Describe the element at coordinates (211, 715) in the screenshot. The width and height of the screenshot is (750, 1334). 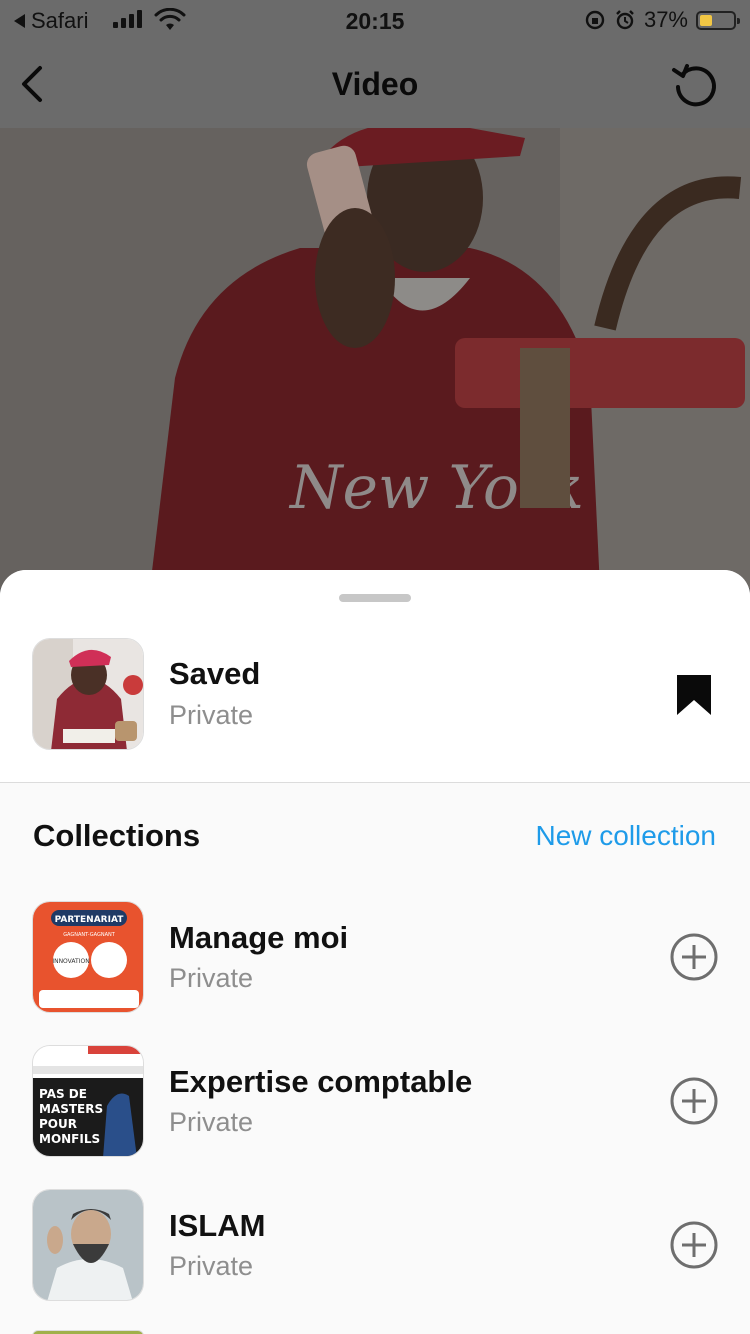
I see `saved-privacy: Private` at that location.